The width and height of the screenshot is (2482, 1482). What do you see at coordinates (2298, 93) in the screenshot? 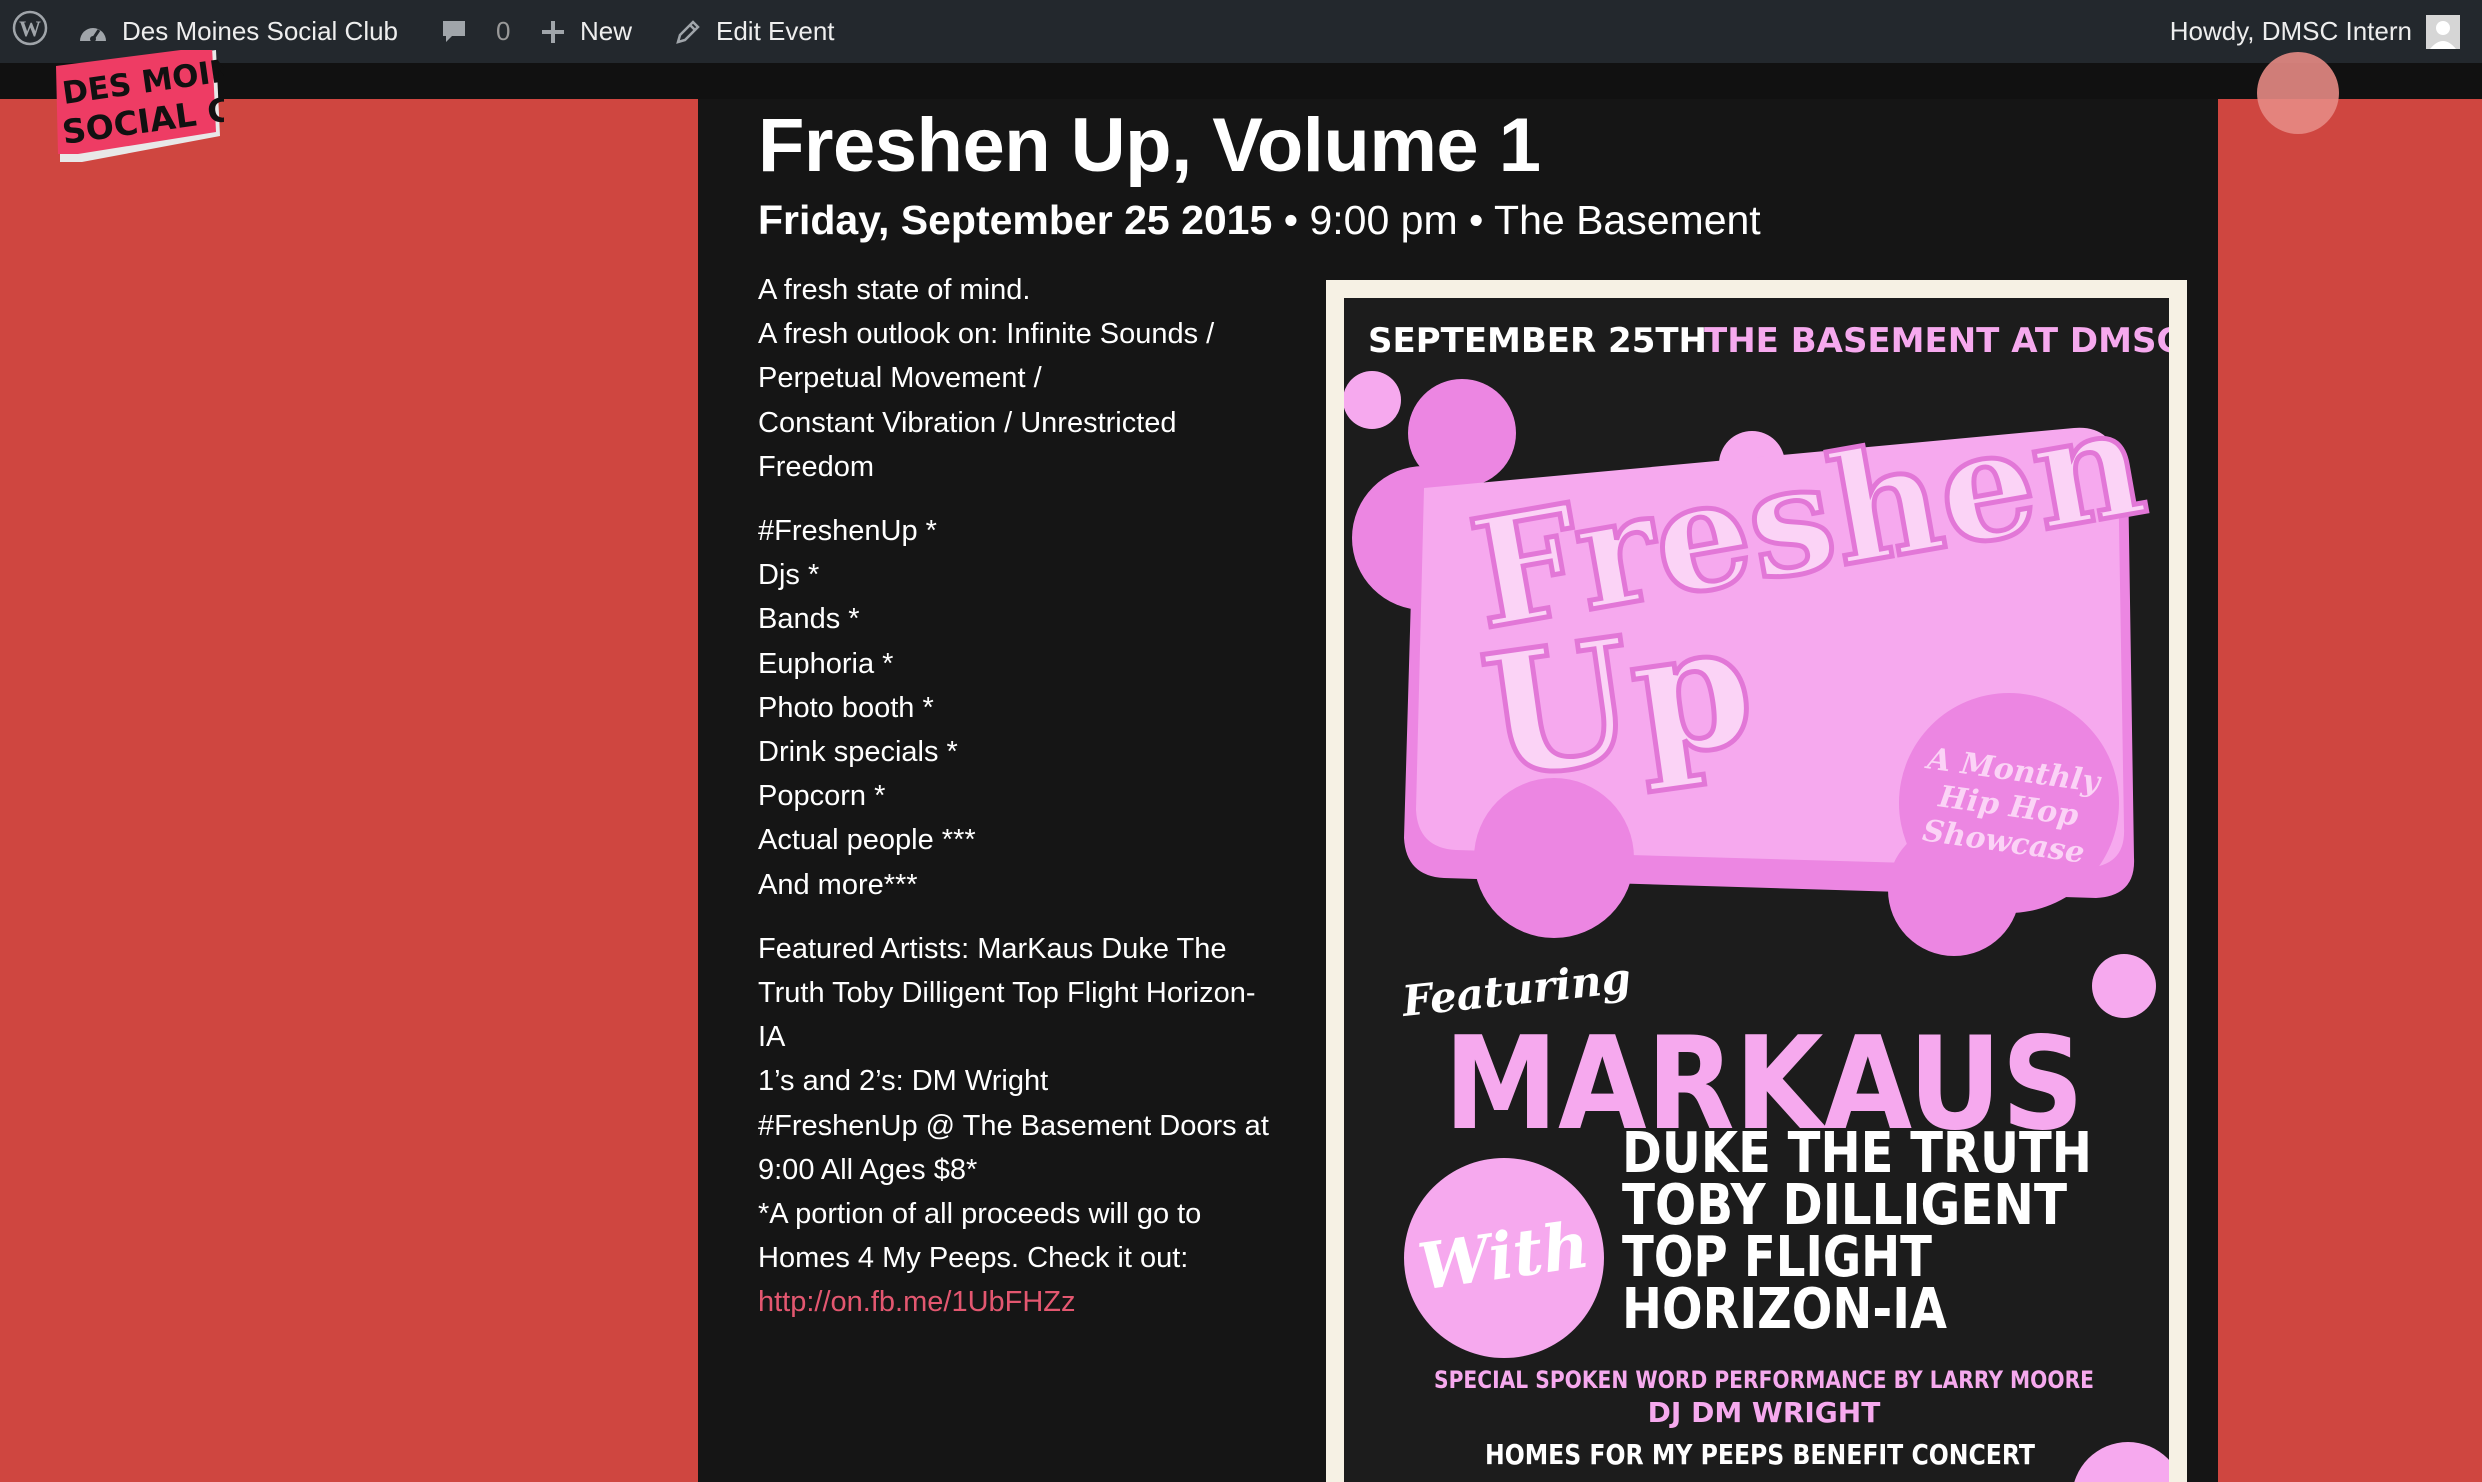
I see `scroll-top-button` at bounding box center [2298, 93].